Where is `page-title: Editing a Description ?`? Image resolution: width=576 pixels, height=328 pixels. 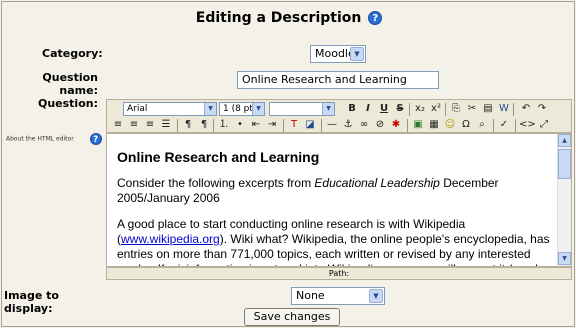
page-title: Editing a Description ? is located at coordinates (289, 18).